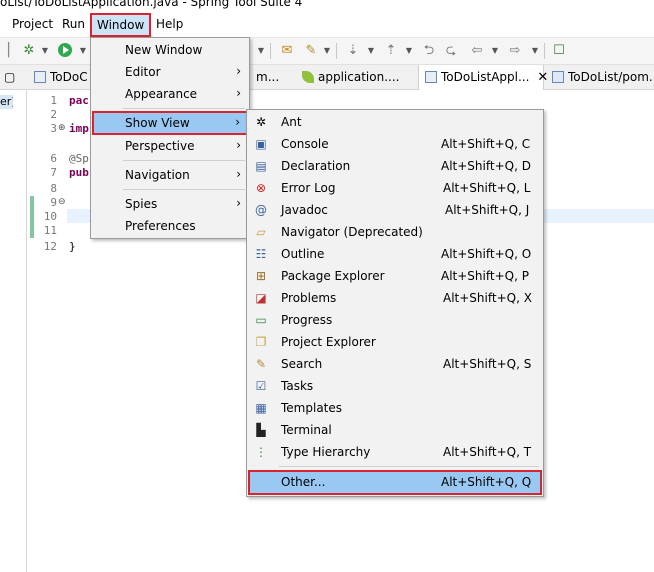  What do you see at coordinates (261, 320) in the screenshot?
I see `progress-icon: ▭` at bounding box center [261, 320].